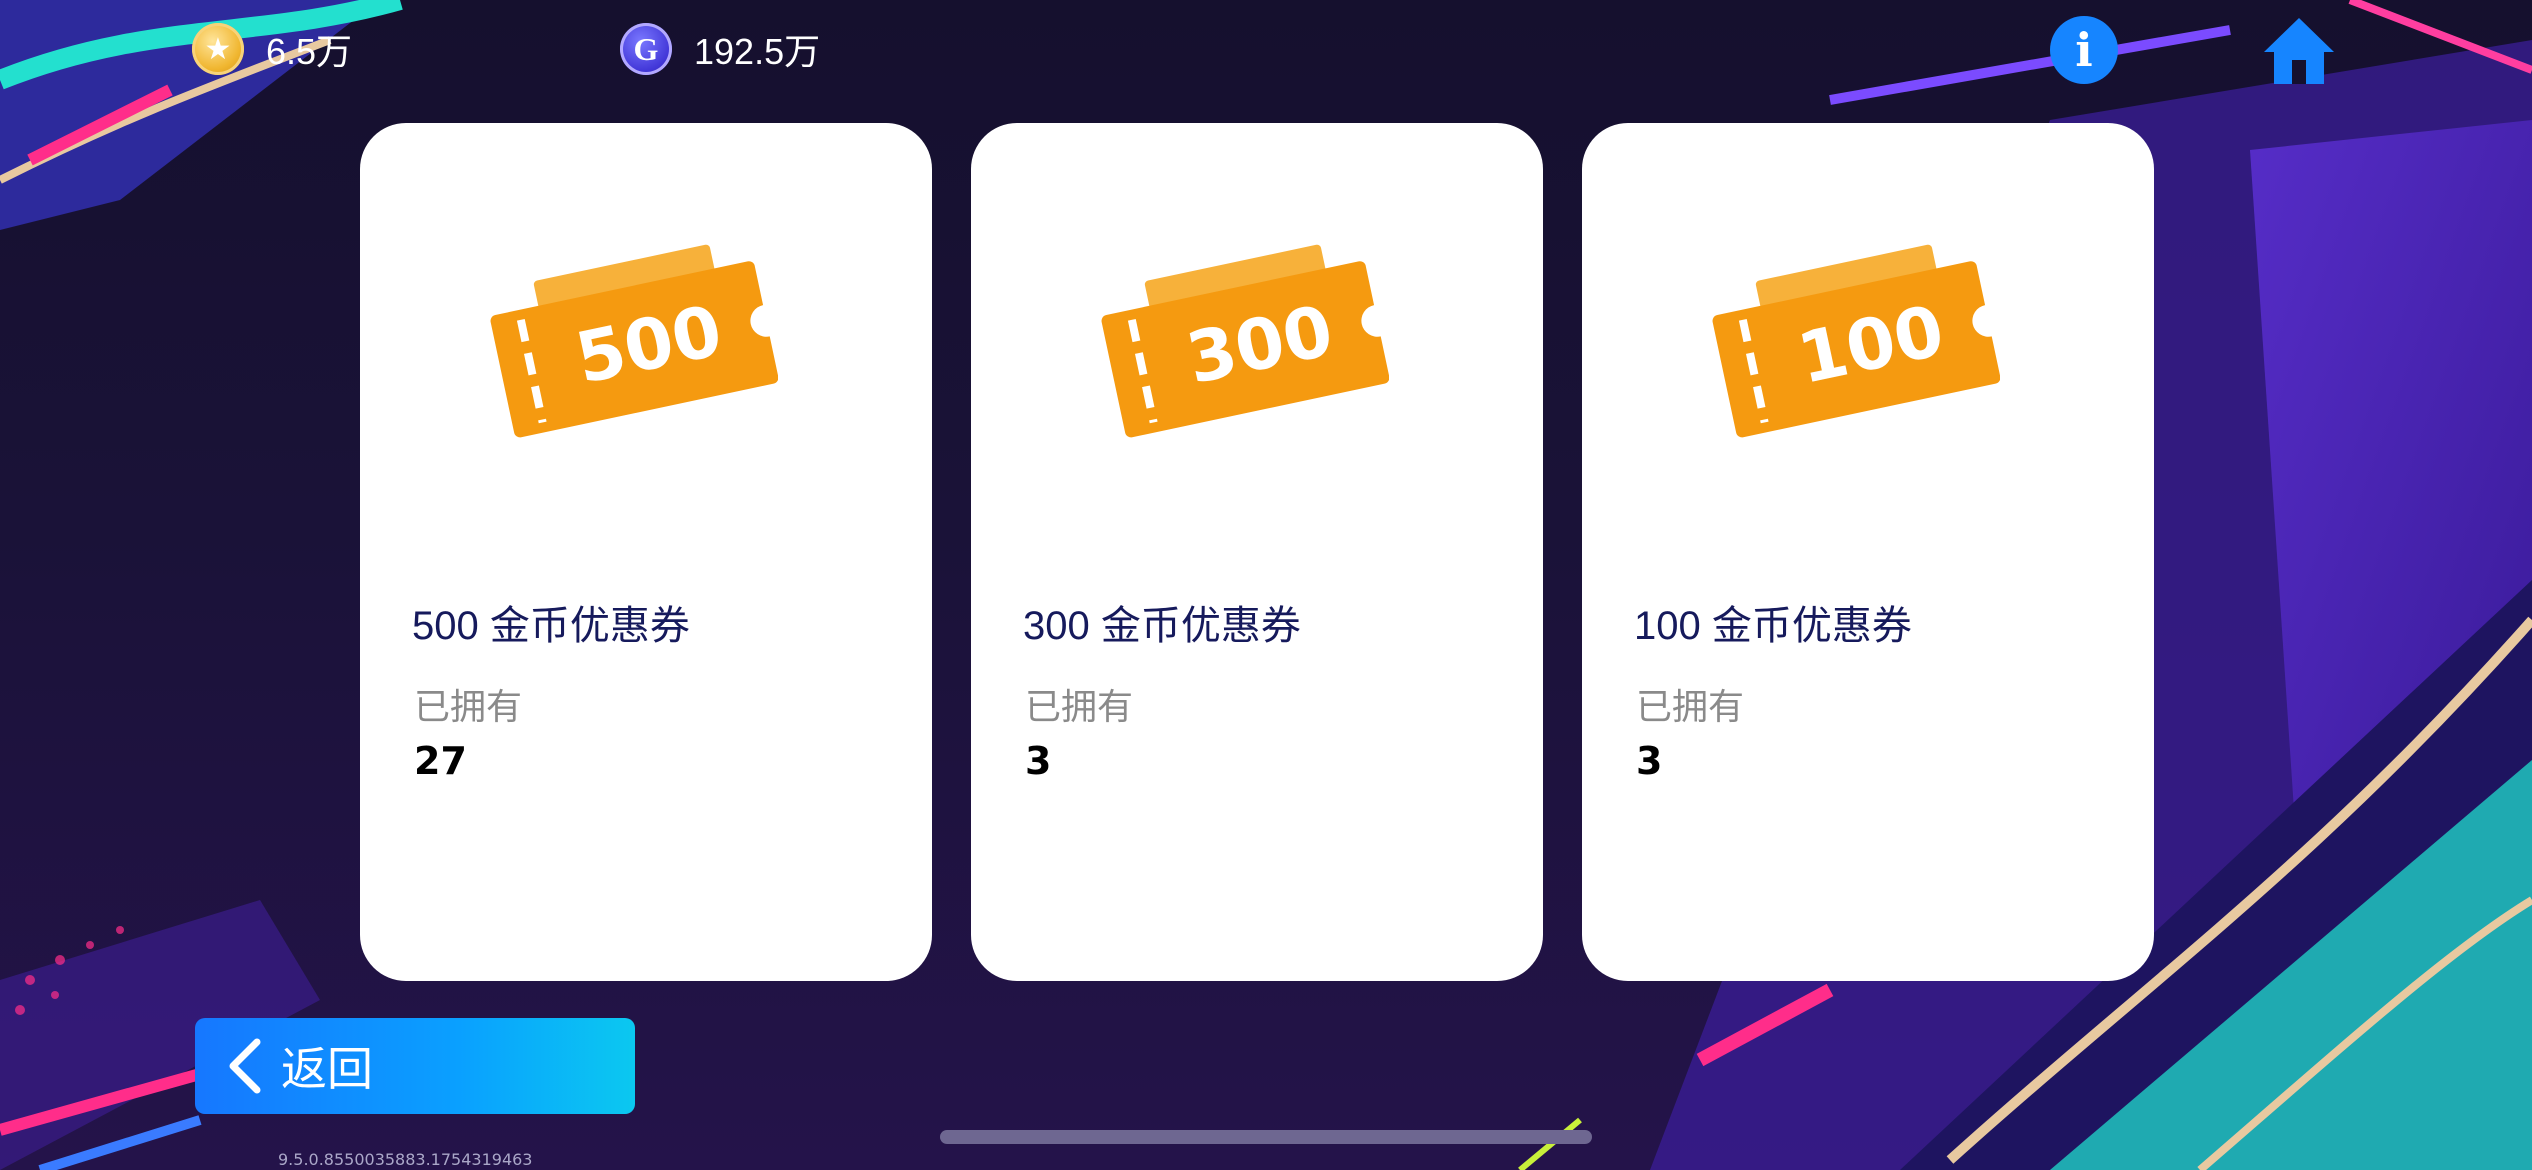 This screenshot has width=2532, height=1170. Describe the element at coordinates (218, 49) in the screenshot. I see `star-coin-icon: ★` at that location.